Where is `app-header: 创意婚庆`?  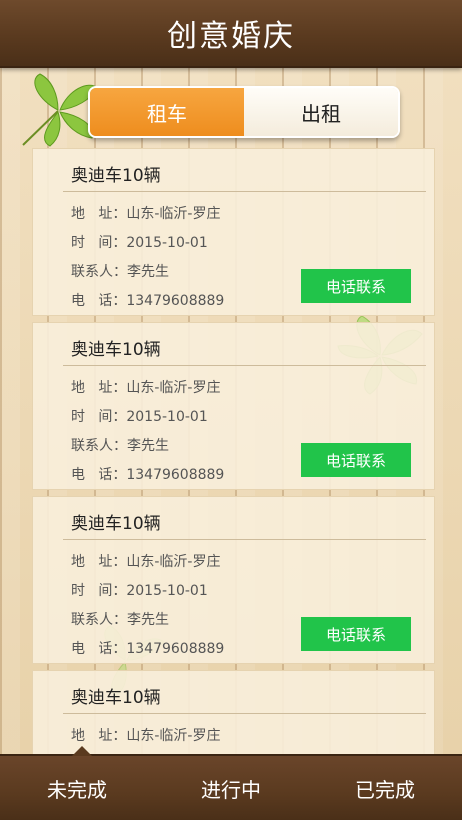 app-header: 创意婚庆 is located at coordinates (231, 34).